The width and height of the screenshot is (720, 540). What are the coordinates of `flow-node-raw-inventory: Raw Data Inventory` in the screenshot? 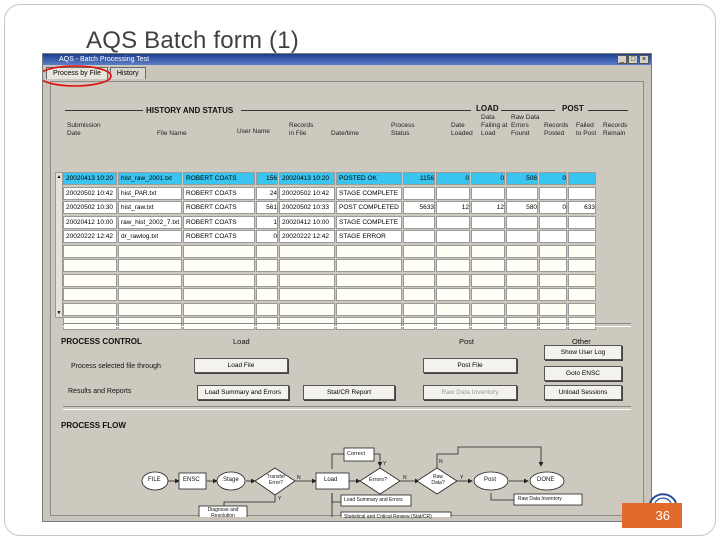 It's located at (540, 499).